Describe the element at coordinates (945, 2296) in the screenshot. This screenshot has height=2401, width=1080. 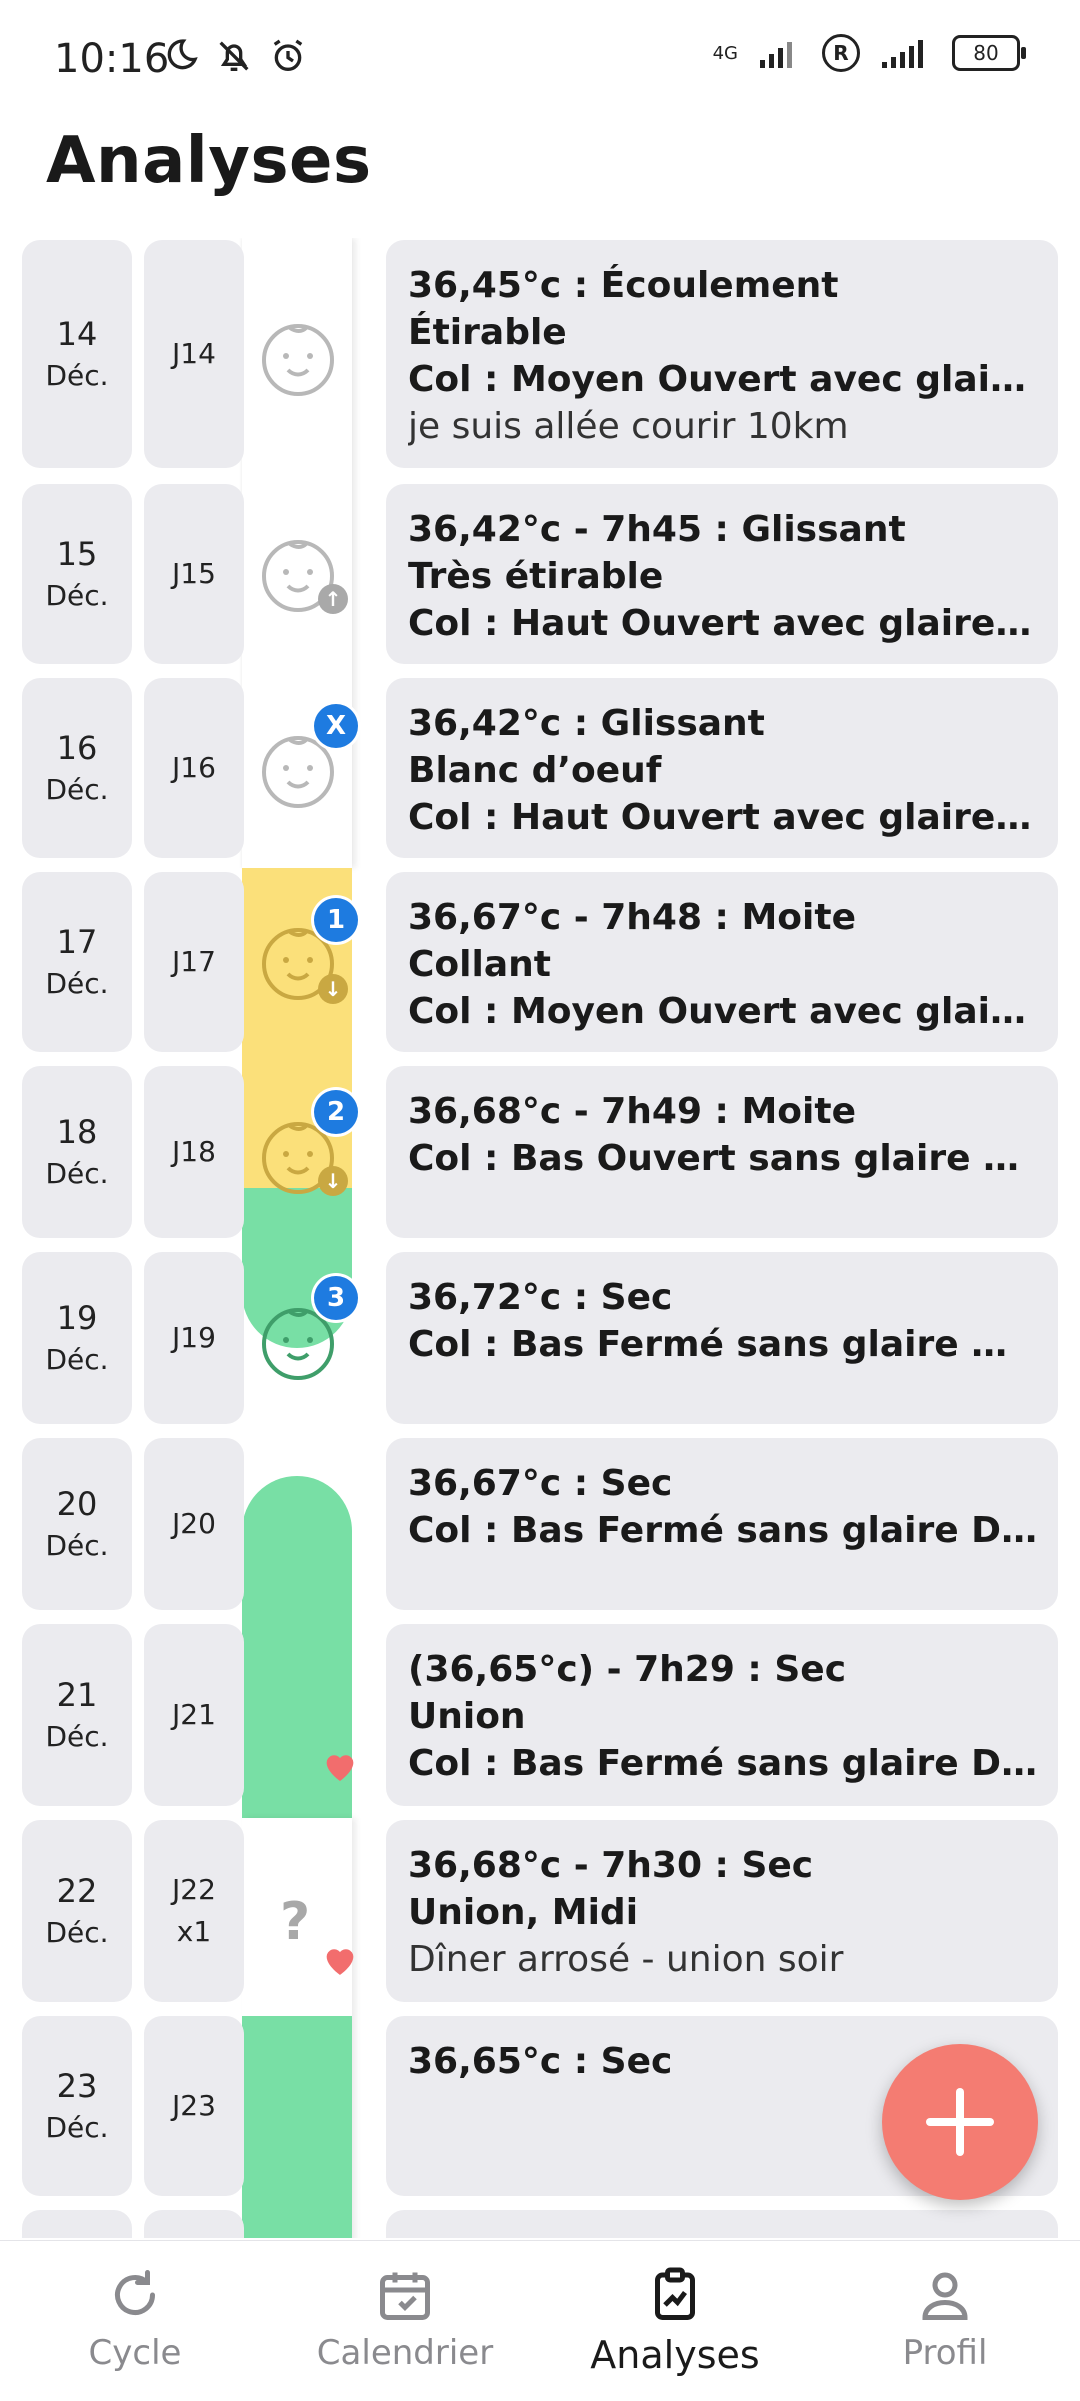
I see `user-profile-icon` at that location.